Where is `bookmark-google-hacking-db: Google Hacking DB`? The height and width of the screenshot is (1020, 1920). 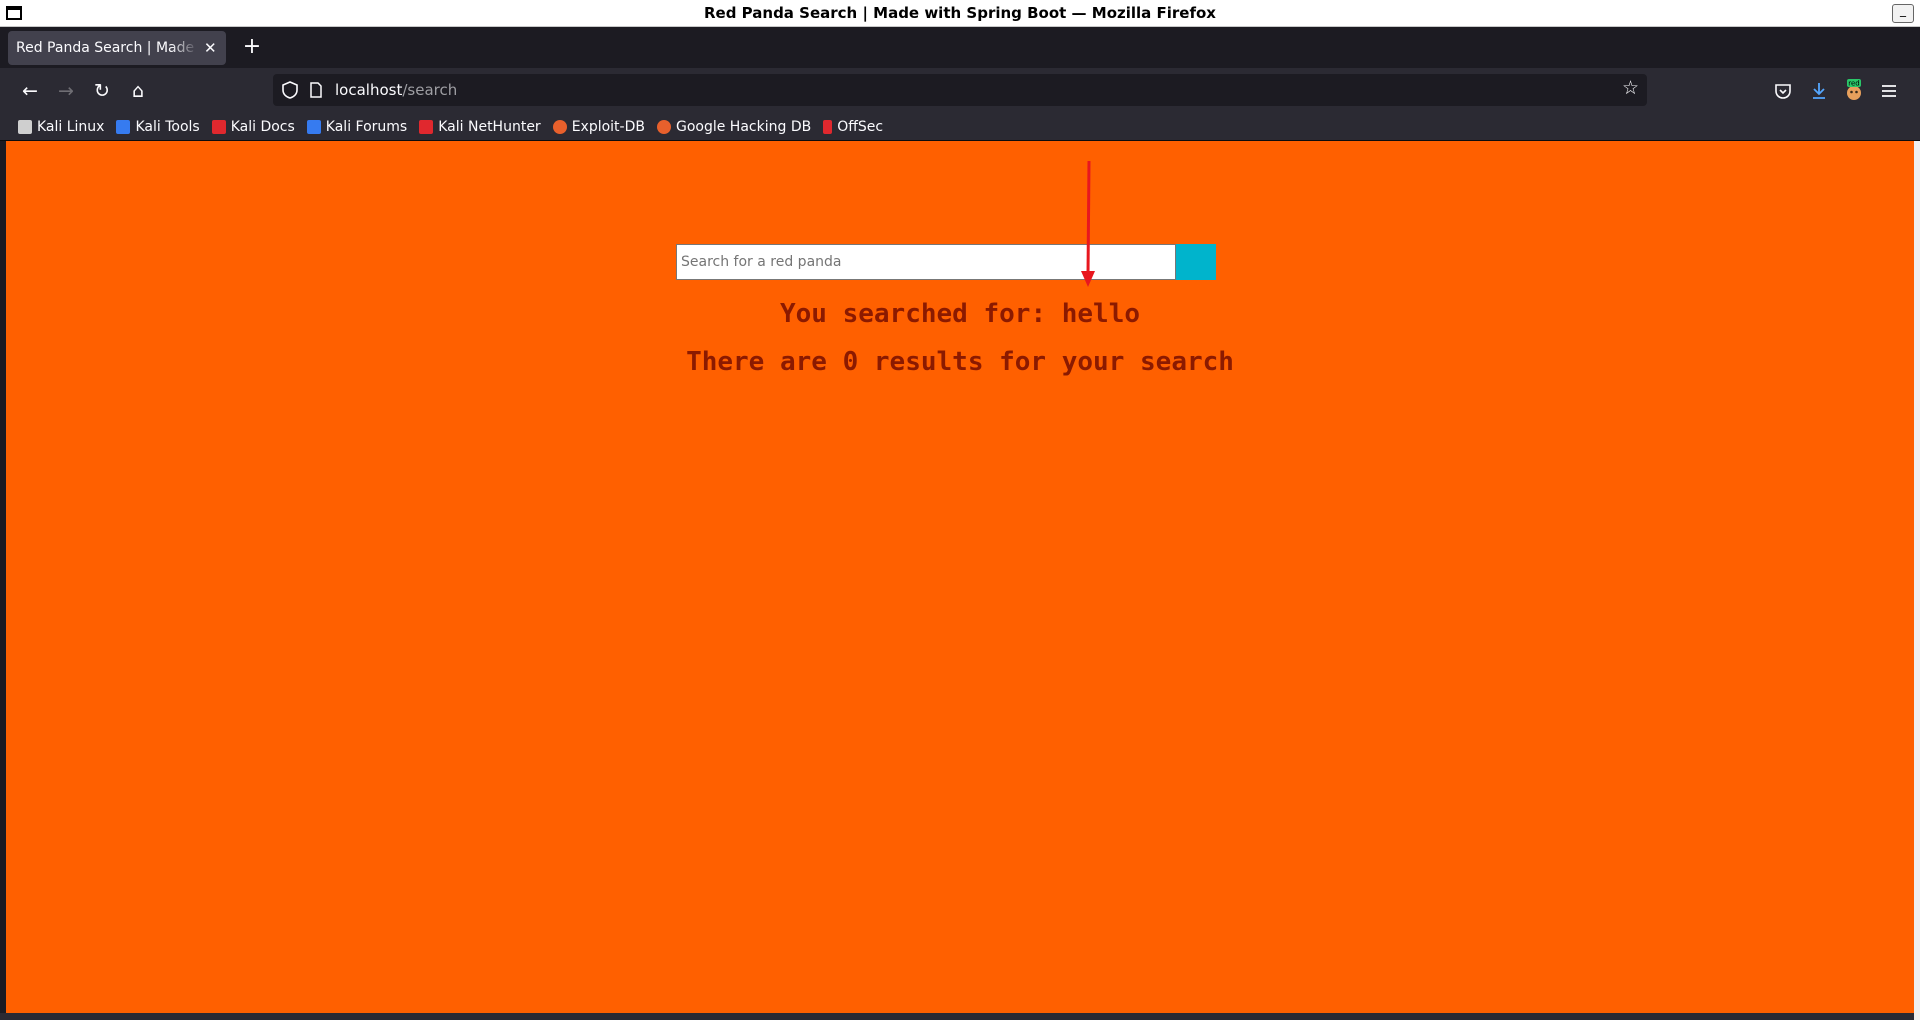 bookmark-google-hacking-db: Google Hacking DB is located at coordinates (734, 126).